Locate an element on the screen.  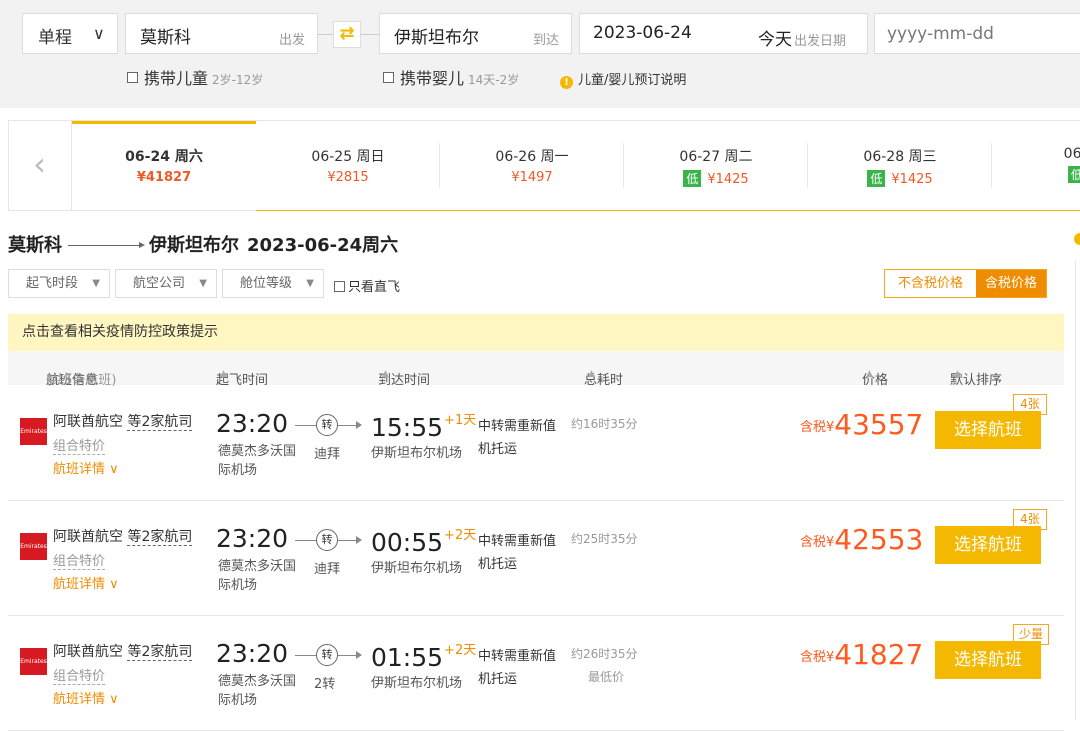
price-incl-tax-button: 含税价格 is located at coordinates (1011, 283).